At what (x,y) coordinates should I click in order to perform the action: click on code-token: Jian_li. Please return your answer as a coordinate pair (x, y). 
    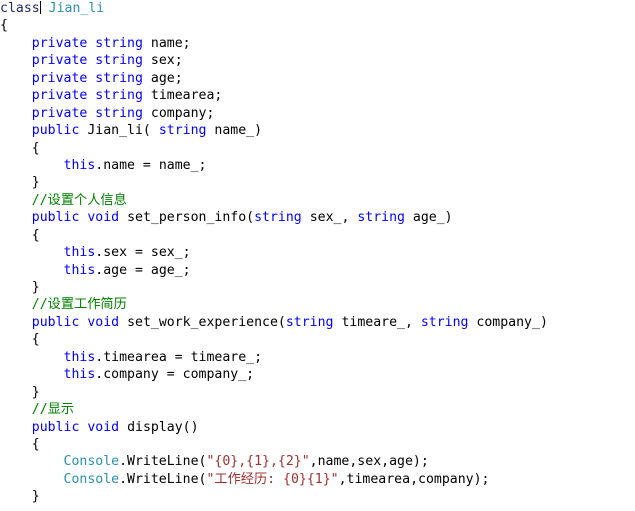
    Looking at the image, I should click on (76, 8).